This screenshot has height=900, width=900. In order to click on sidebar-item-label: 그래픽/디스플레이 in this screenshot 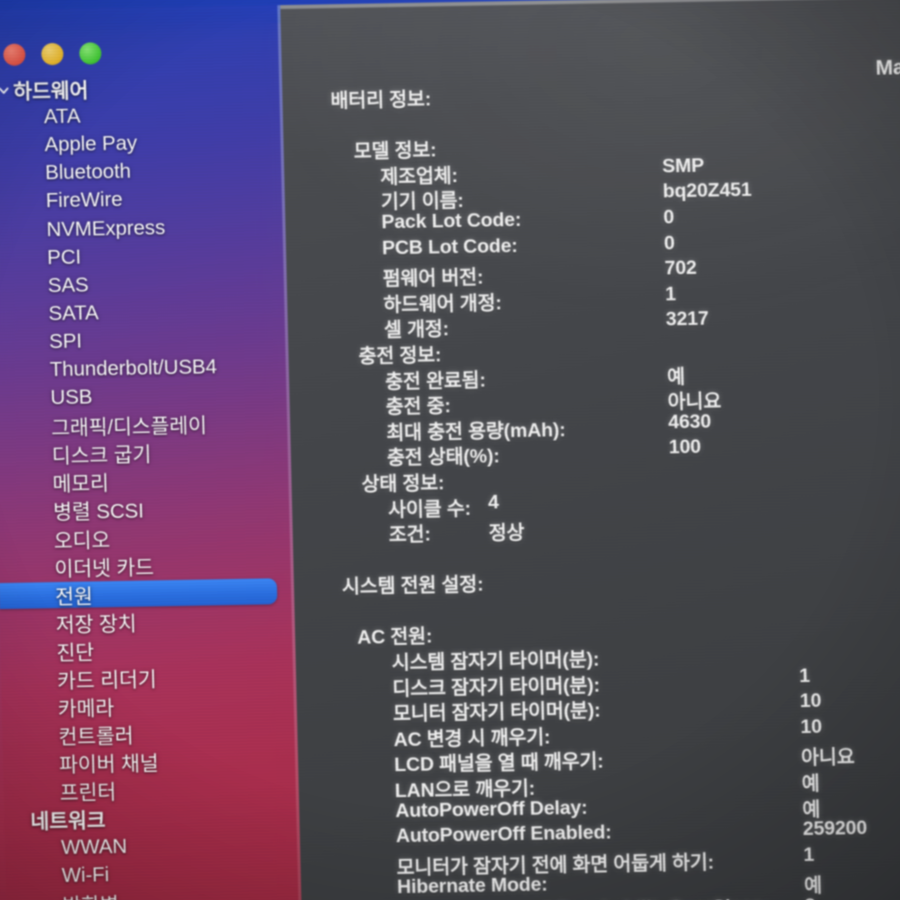, I will do `click(129, 427)`.